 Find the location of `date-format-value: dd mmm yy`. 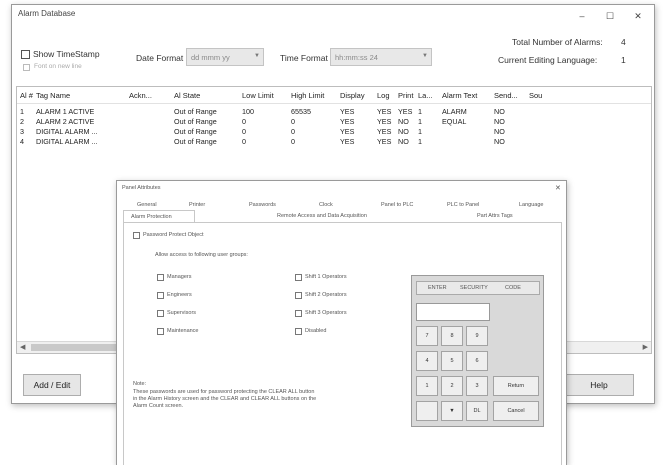

date-format-value: dd mmm yy is located at coordinates (210, 57).